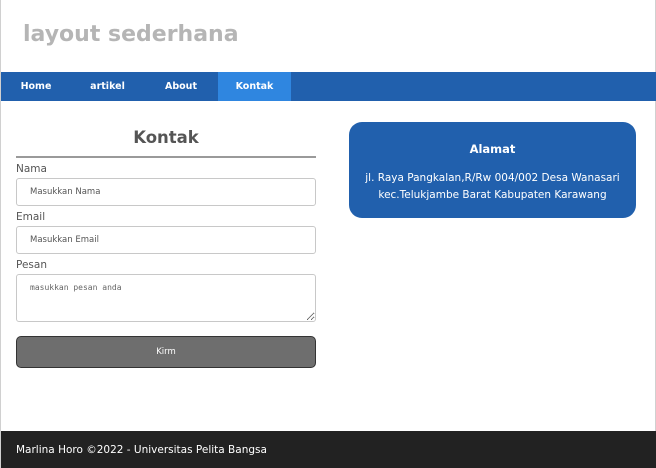  Describe the element at coordinates (36, 86) in the screenshot. I see `nav-item-home: Home` at that location.